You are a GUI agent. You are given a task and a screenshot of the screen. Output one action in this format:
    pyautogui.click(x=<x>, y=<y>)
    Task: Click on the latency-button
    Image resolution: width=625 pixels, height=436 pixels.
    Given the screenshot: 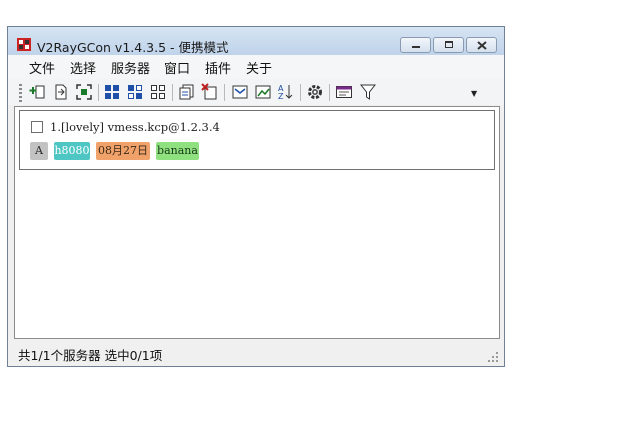 What is the action you would take?
    pyautogui.click(x=263, y=92)
    